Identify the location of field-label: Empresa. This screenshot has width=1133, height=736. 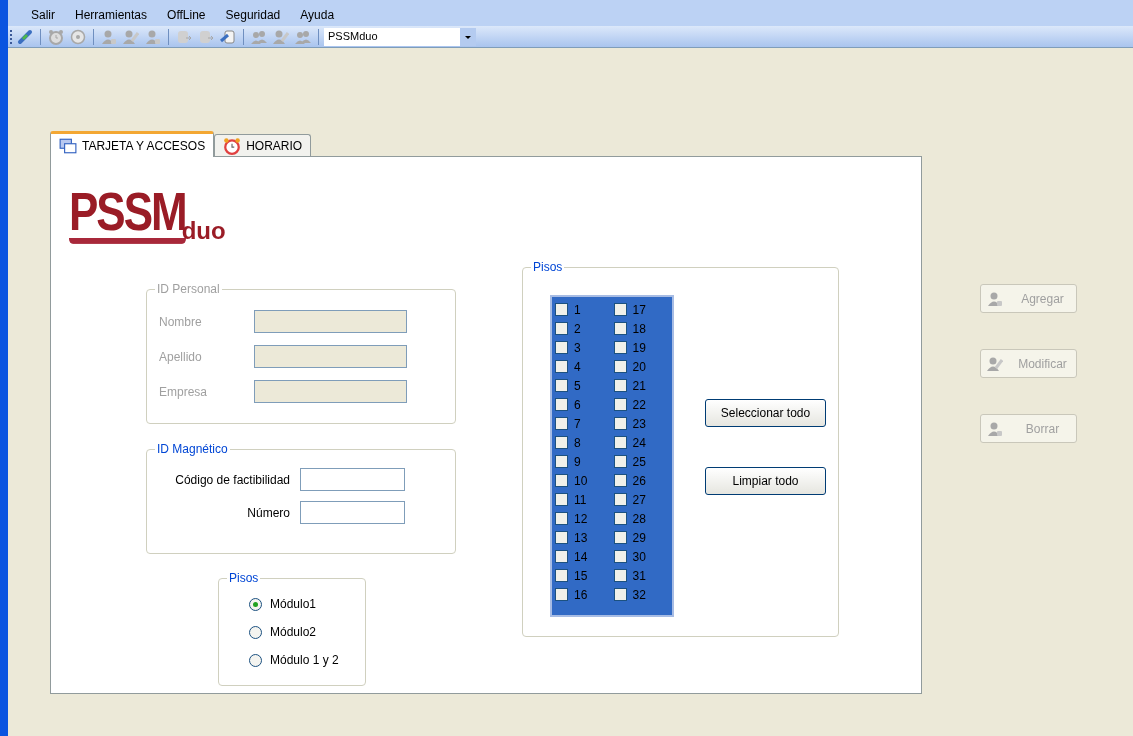
(183, 392).